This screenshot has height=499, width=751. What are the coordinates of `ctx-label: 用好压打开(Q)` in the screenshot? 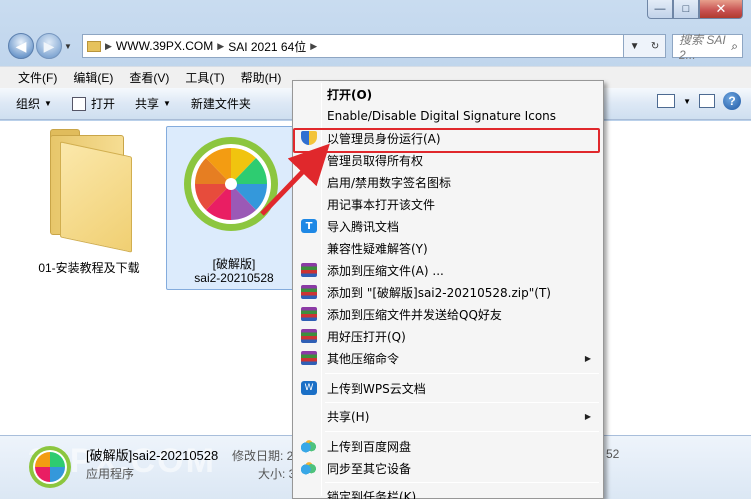 It's located at (366, 336).